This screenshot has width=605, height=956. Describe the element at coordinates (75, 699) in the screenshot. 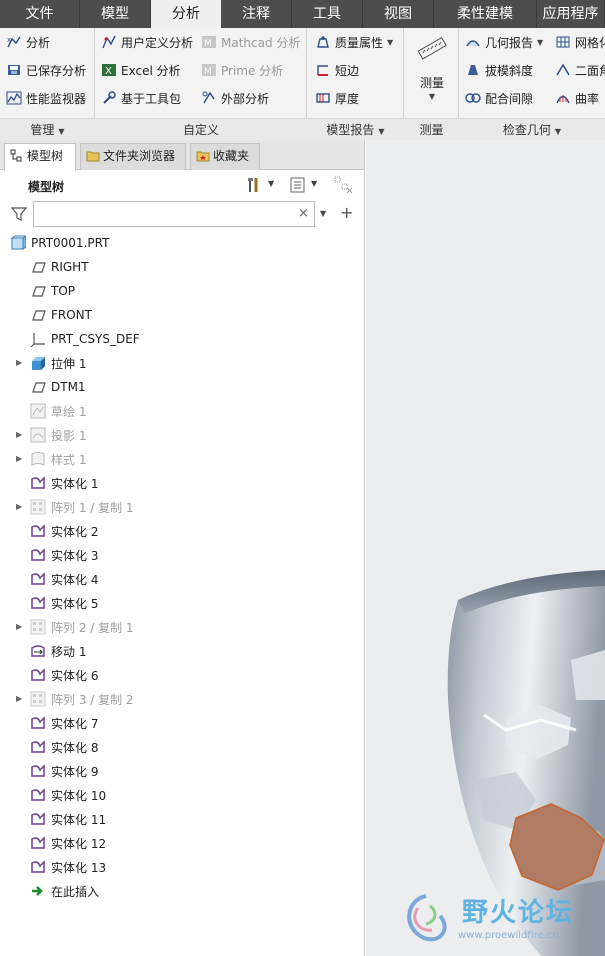

I see `tree-node: ▶ 阵列 3 / 复制 2` at that location.